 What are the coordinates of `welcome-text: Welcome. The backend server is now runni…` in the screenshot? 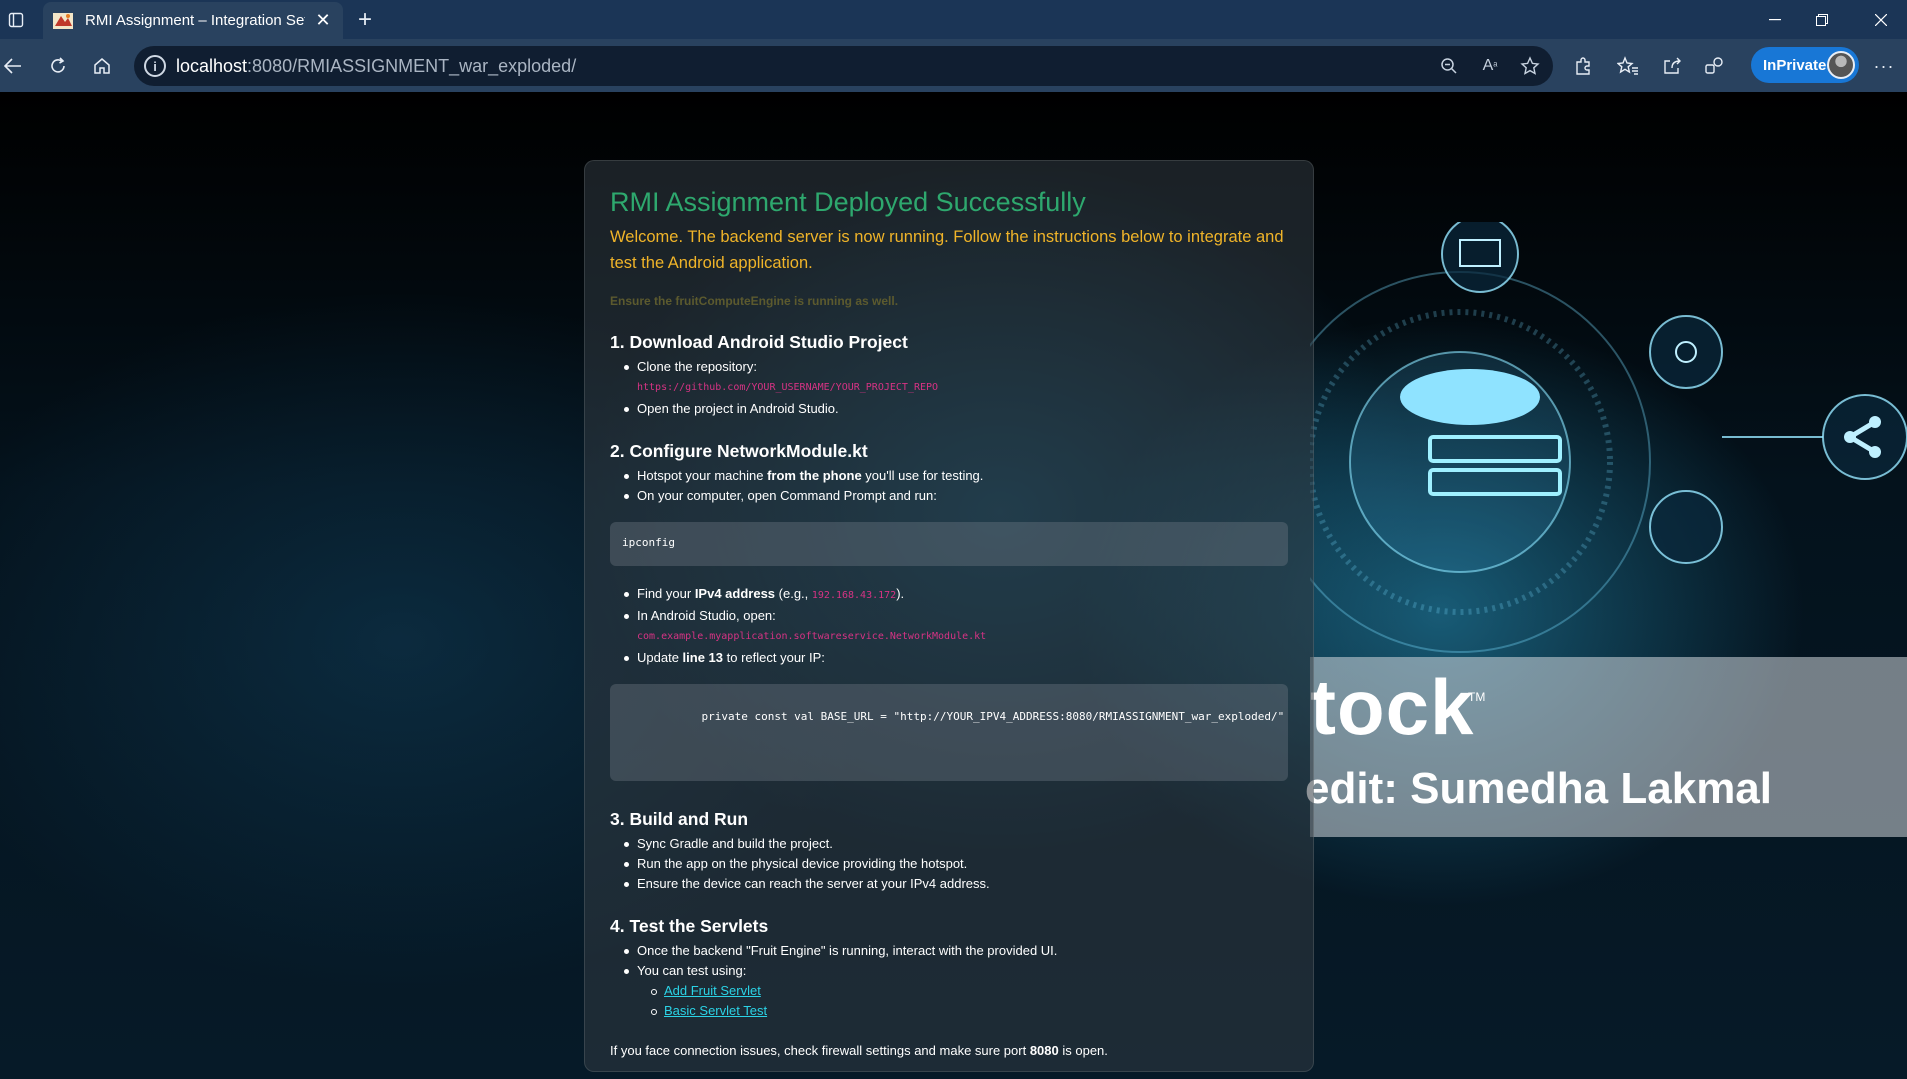 It's located at (947, 250).